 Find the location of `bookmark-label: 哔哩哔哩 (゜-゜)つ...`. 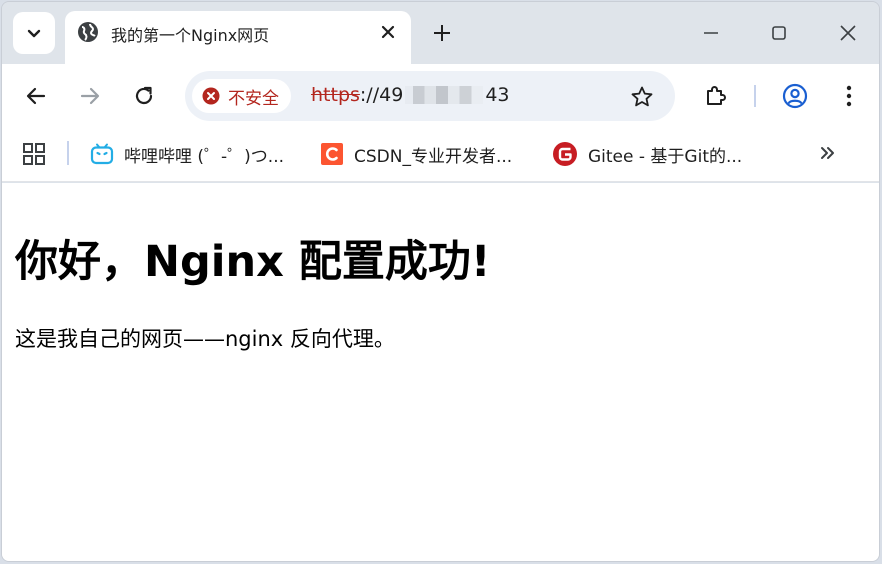

bookmark-label: 哔哩哔哩 (゜-゜)つ... is located at coordinates (204, 156).